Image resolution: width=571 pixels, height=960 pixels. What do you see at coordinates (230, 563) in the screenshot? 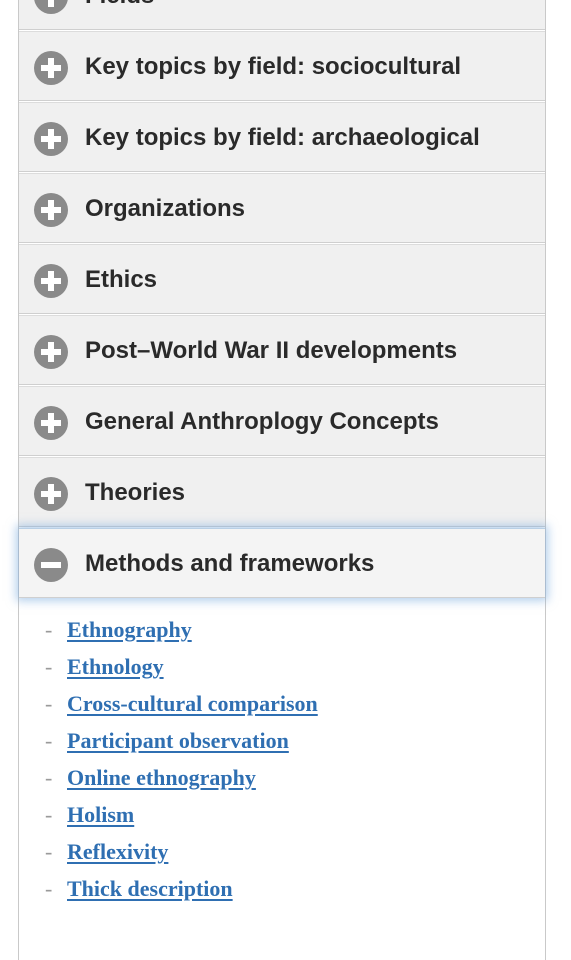
I see `section-label: Methods and frameworks` at bounding box center [230, 563].